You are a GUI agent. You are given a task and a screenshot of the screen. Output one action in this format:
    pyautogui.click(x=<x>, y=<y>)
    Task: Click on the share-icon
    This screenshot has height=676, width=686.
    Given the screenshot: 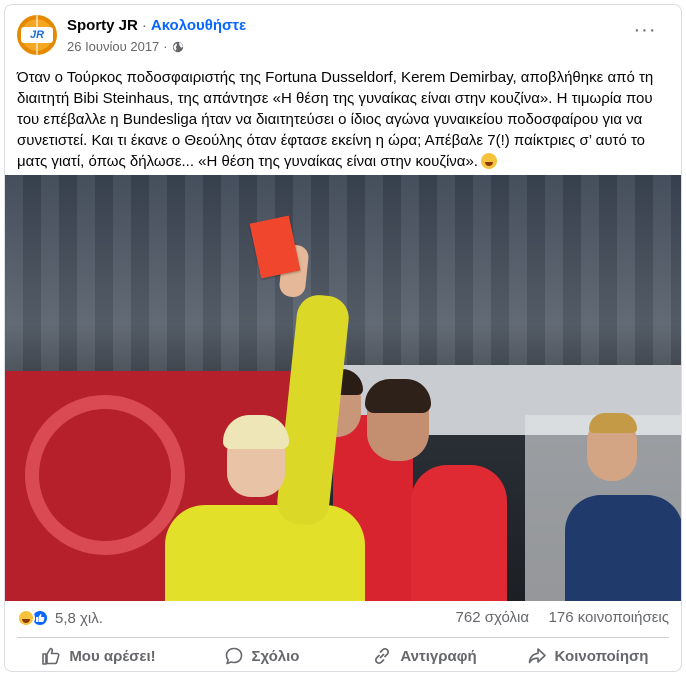 What is the action you would take?
    pyautogui.click(x=537, y=656)
    